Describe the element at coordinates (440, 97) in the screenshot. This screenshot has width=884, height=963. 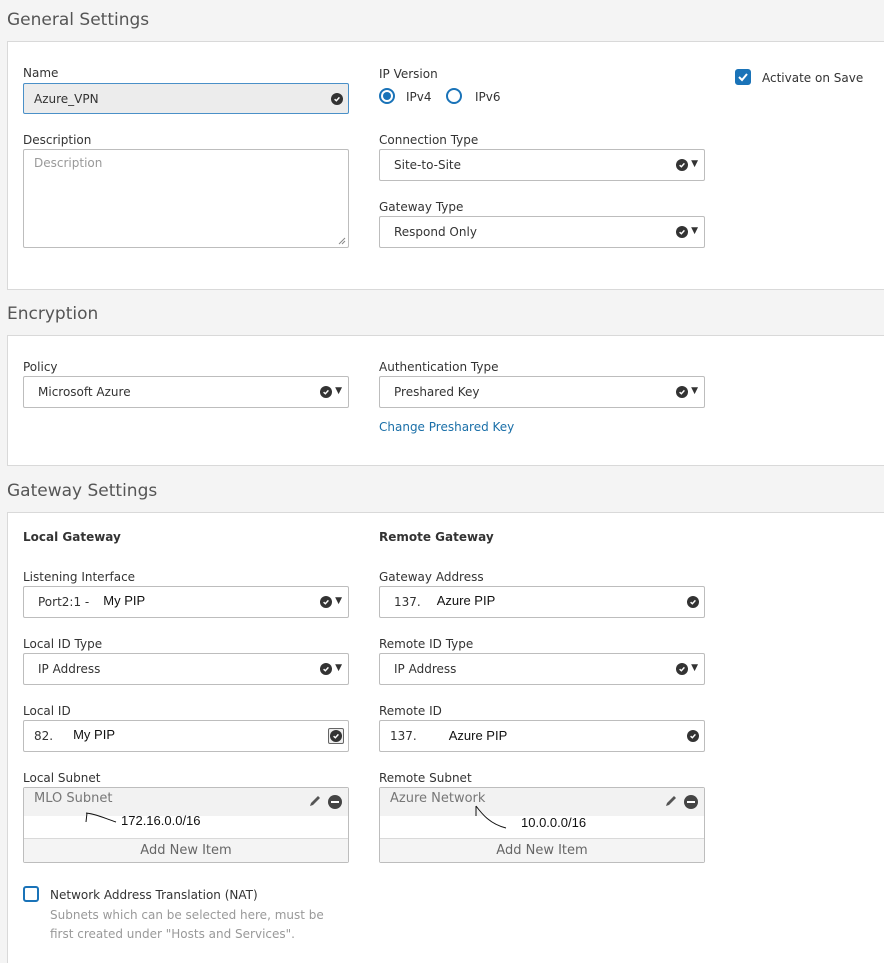
I see `ip-version-group: IPv4 IPv6` at that location.